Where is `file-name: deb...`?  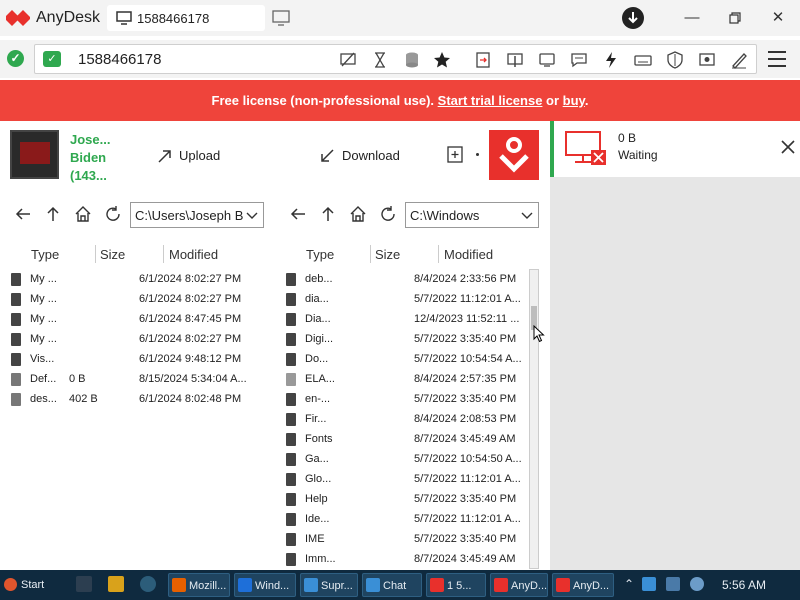 file-name: deb... is located at coordinates (319, 279).